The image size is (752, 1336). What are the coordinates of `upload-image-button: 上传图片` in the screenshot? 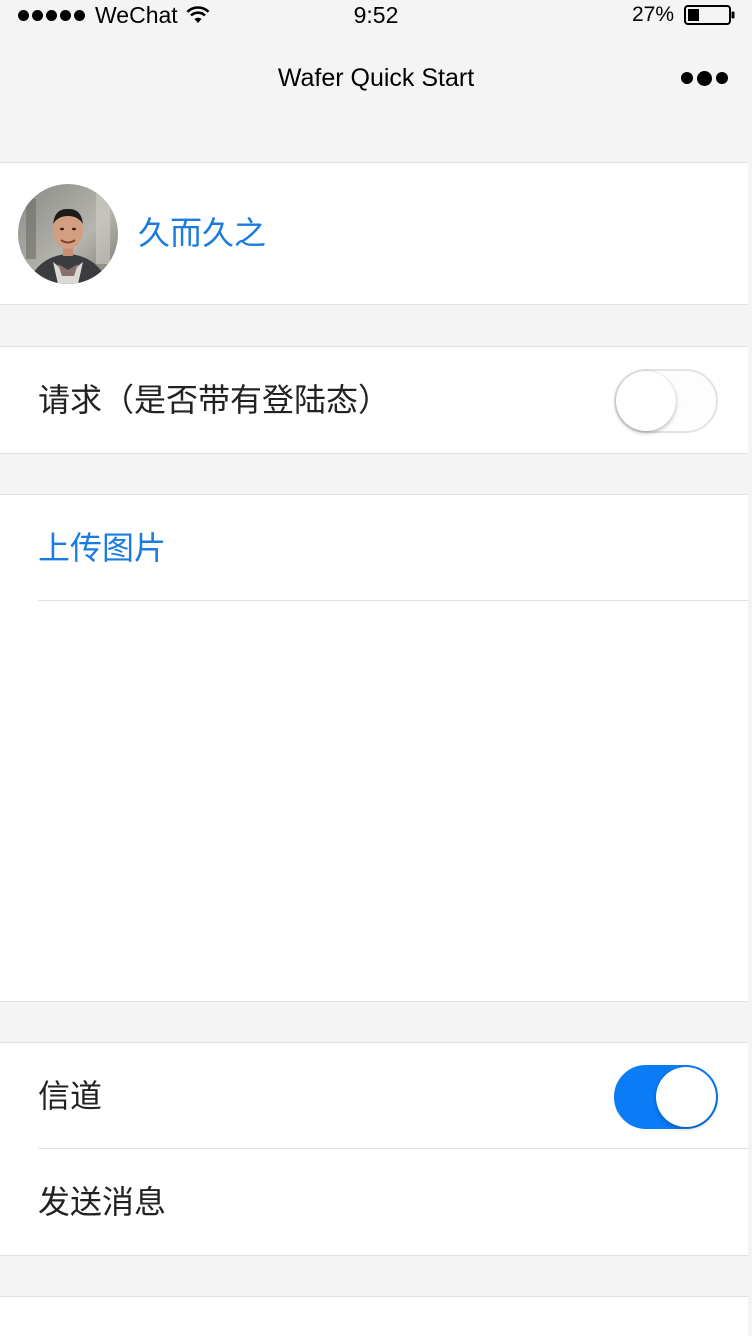 It's located at (102, 548).